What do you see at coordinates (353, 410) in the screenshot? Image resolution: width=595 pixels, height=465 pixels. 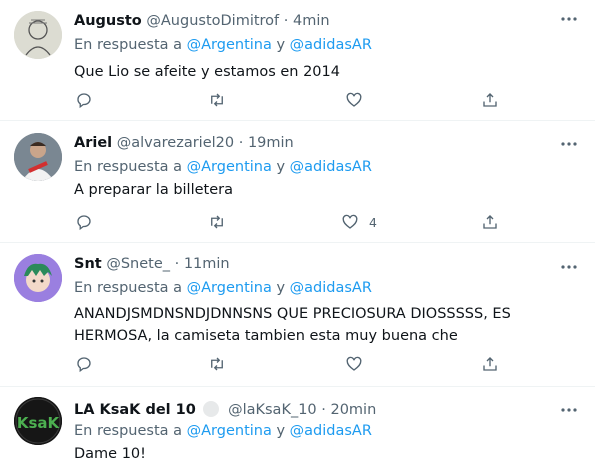 I see `timestamp: 20min` at bounding box center [353, 410].